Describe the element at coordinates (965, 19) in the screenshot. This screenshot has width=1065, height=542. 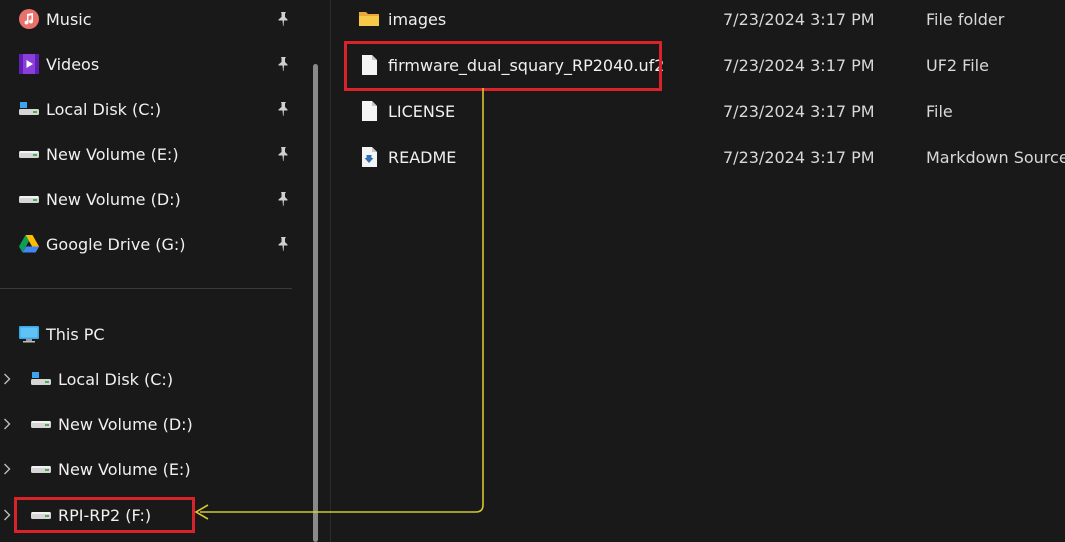
I see `file-type: File folder` at that location.